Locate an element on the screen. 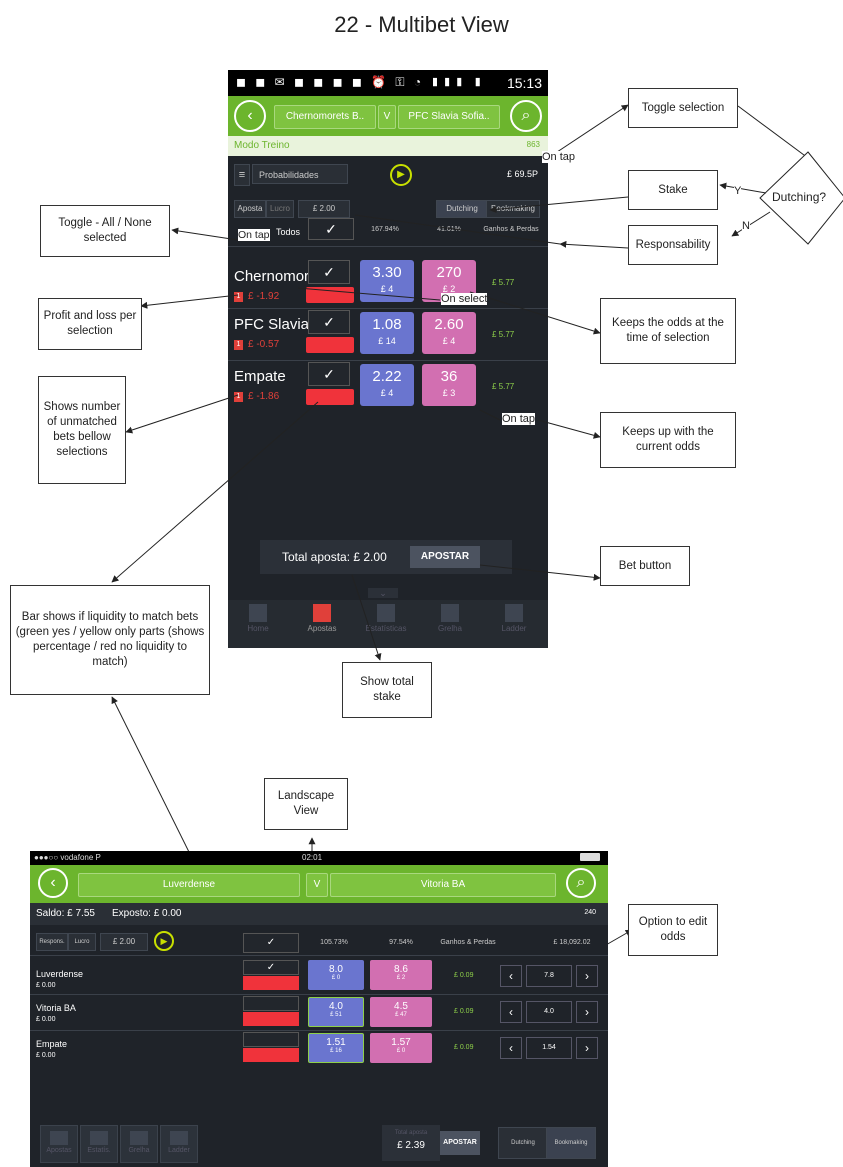  note-keeps-current: Keeps up with the current odds is located at coordinates (668, 440).